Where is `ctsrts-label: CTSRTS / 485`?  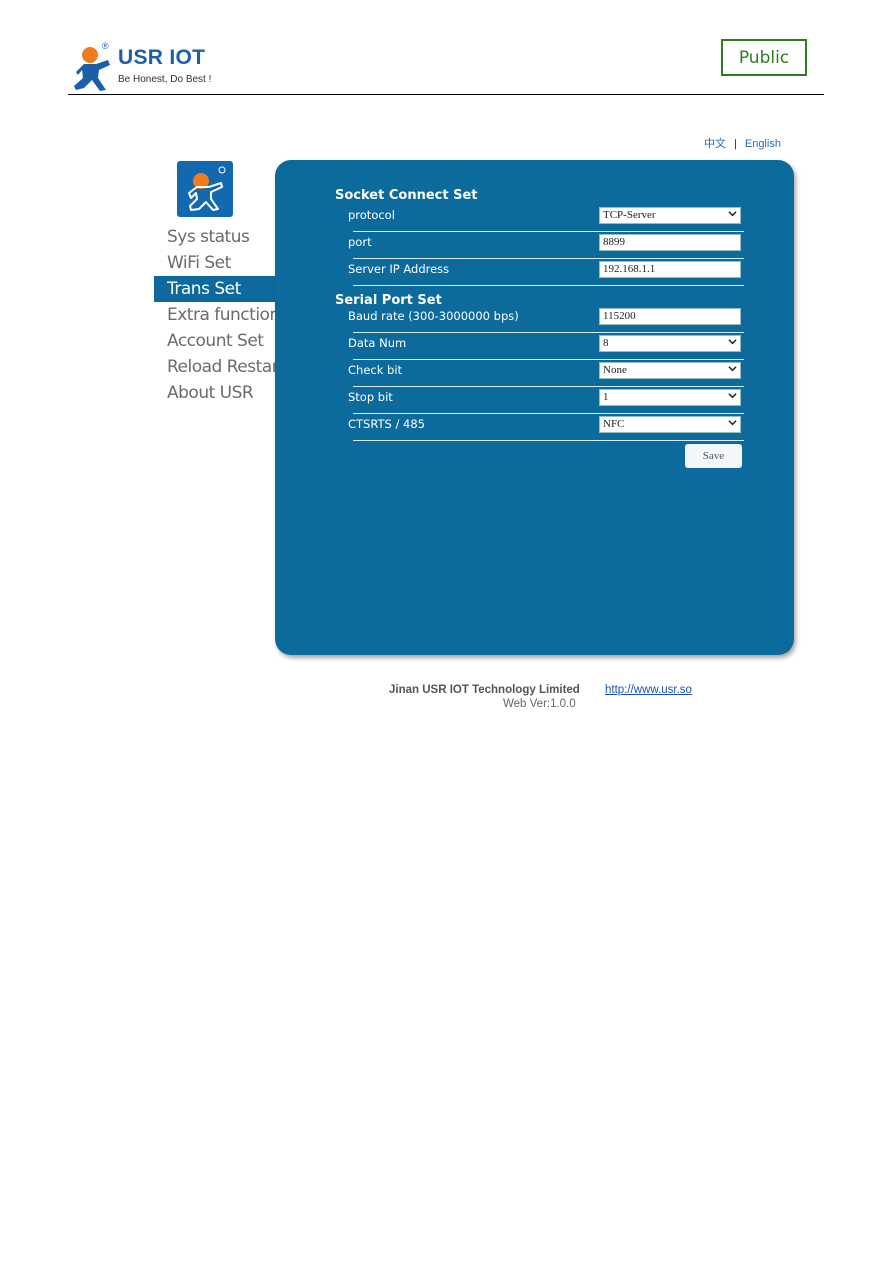 ctsrts-label: CTSRTS / 485 is located at coordinates (386, 424).